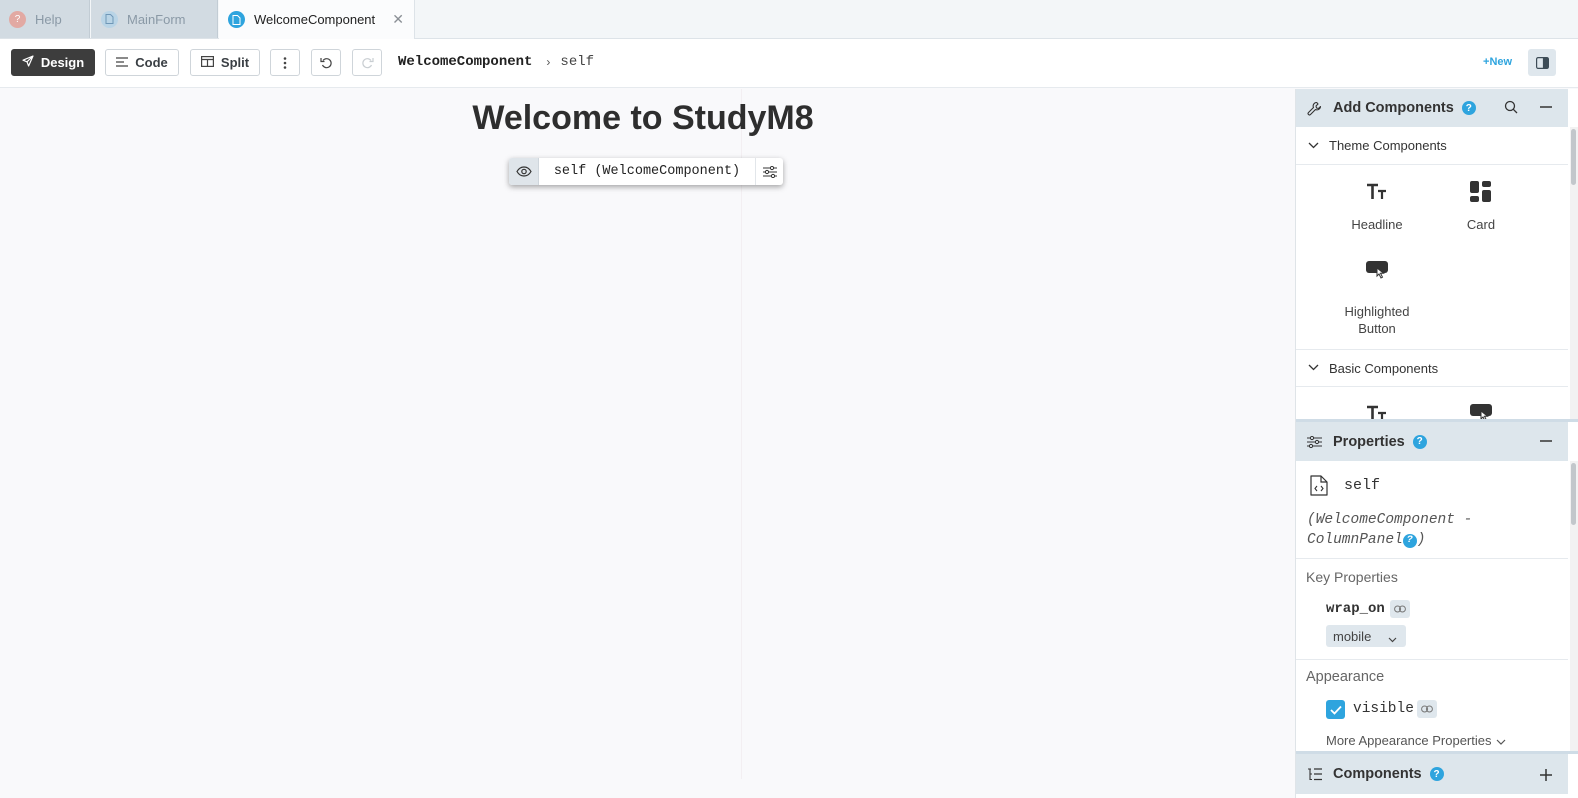 The image size is (1578, 798). Describe the element at coordinates (225, 62) in the screenshot. I see `split-button: Split` at that location.